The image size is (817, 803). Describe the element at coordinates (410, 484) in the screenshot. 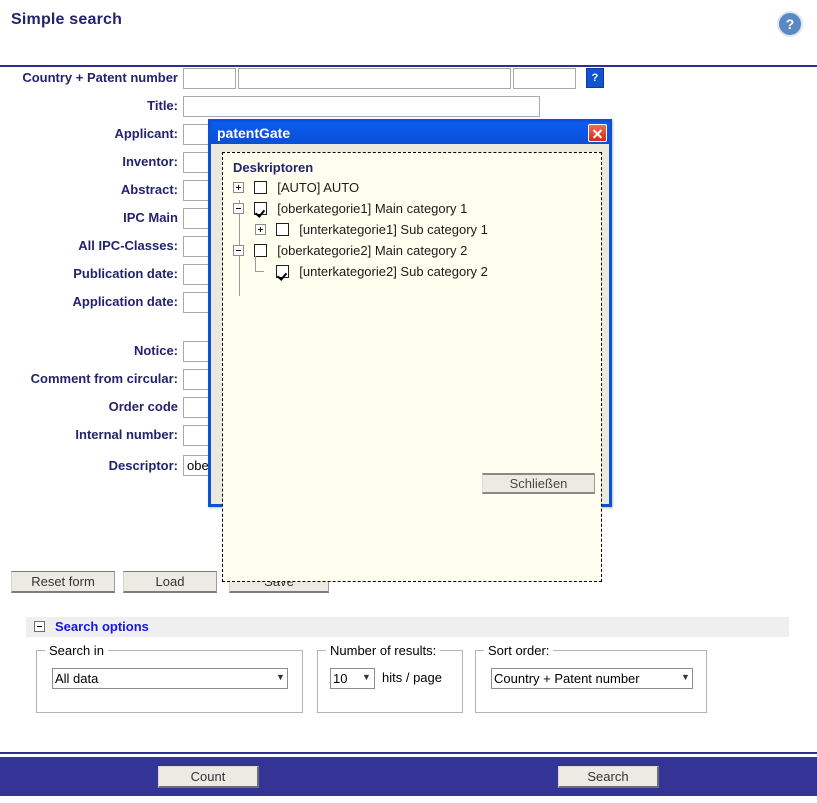

I see `dialog-footer: Schließen` at that location.